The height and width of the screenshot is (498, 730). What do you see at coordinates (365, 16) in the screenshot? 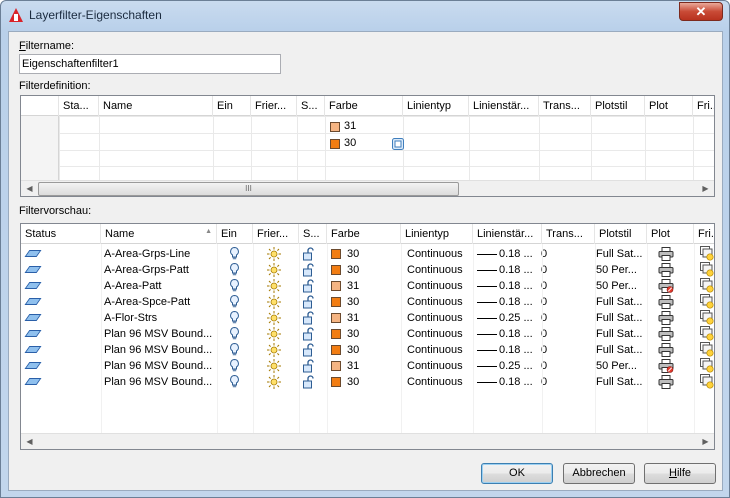
I see `title-bar: Layerfilter-Eigenschaften ✕` at bounding box center [365, 16].